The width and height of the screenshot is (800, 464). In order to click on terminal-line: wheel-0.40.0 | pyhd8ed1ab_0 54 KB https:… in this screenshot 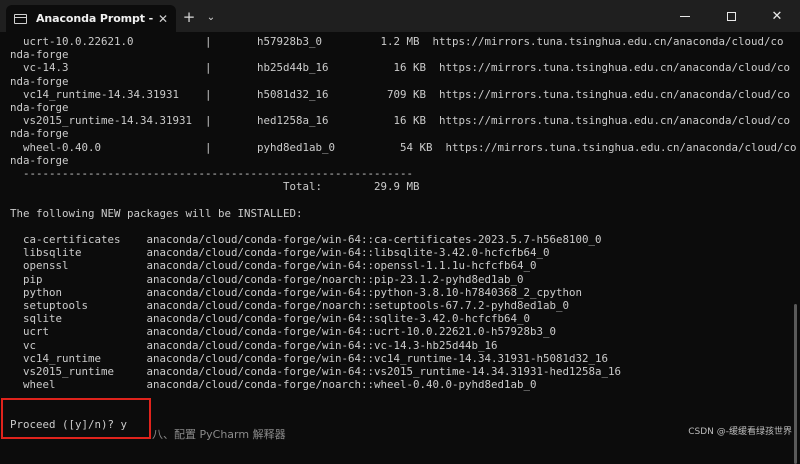, I will do `click(403, 147)`.